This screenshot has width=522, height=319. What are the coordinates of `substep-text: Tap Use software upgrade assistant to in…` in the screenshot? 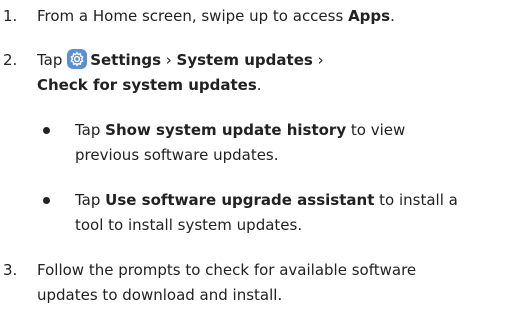 It's located at (266, 200).